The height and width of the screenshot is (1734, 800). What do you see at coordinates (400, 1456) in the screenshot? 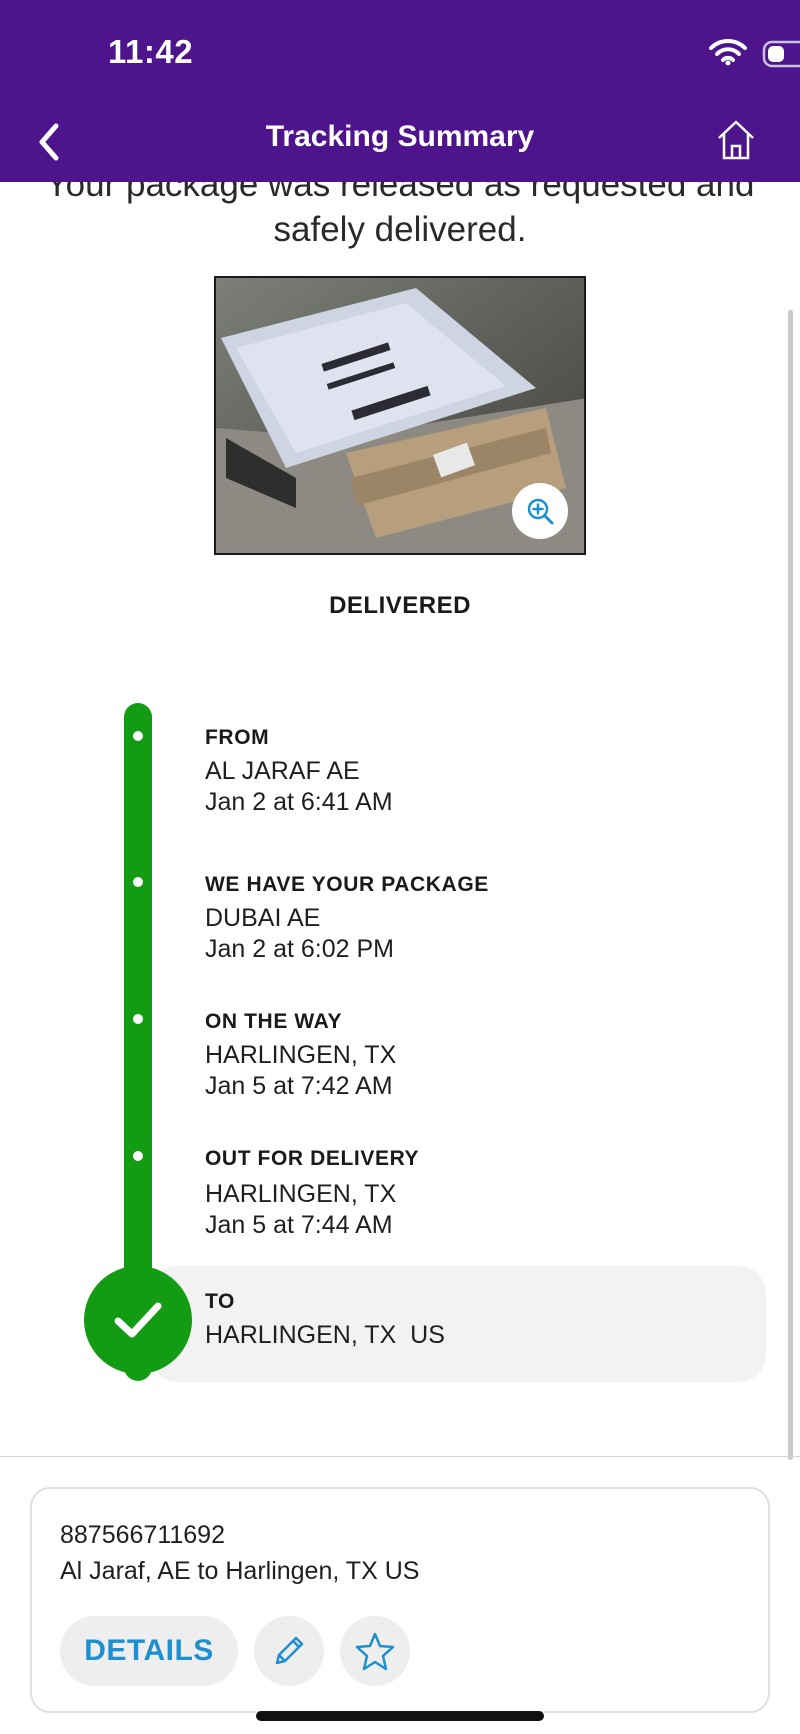
I see `divider` at bounding box center [400, 1456].